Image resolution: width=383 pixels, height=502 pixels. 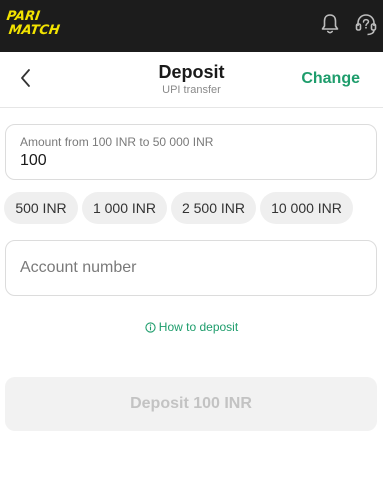 I want to click on how-to-deposit-link: How to deposit, so click(x=191, y=328).